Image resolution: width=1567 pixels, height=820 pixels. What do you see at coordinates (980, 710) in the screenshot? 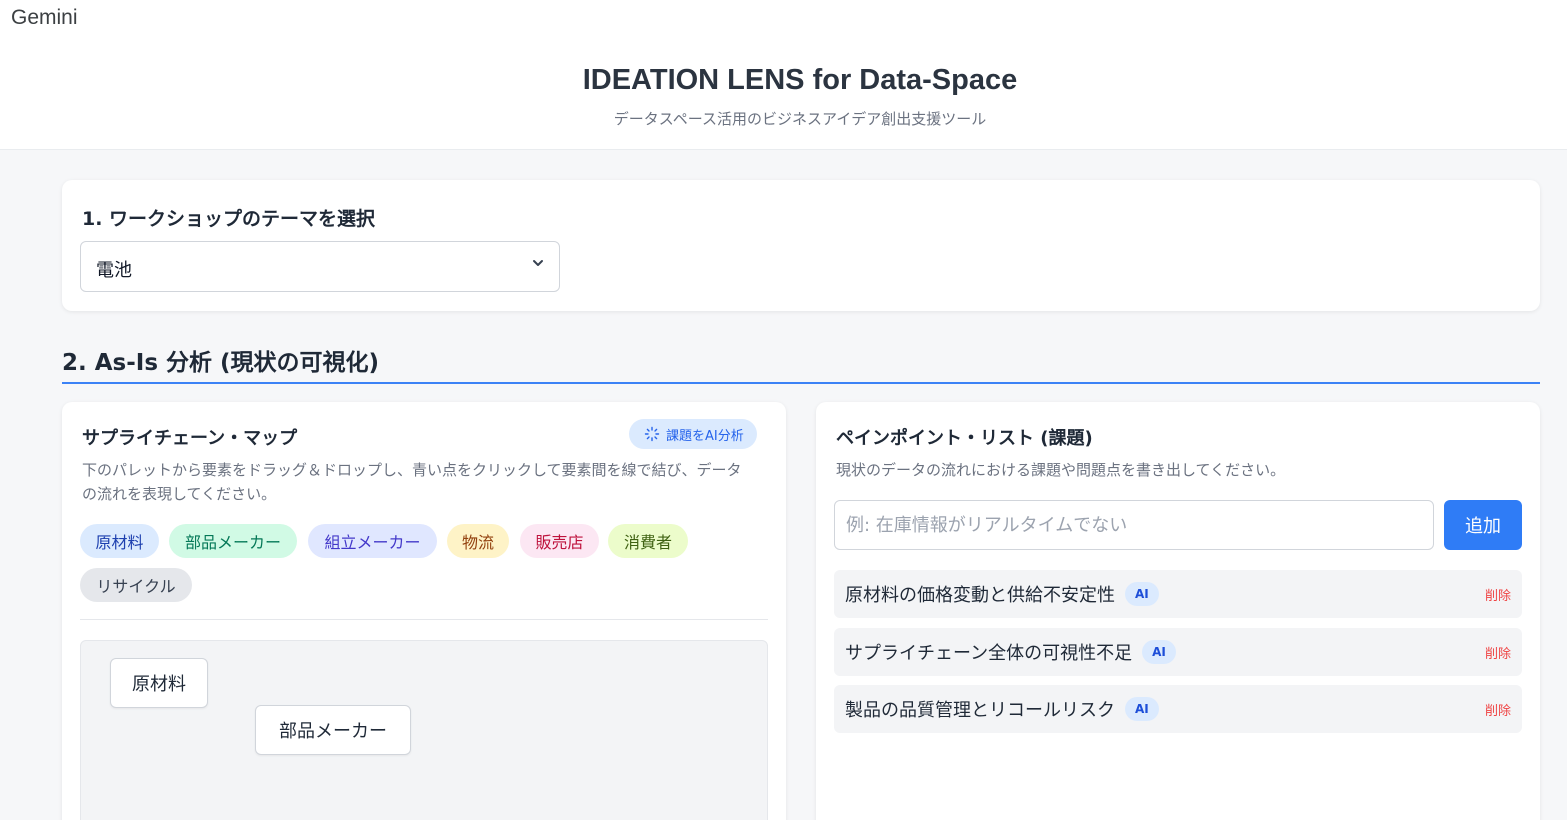
I see `pain-point-text: 製品の品質管理とリコールリスク` at bounding box center [980, 710].